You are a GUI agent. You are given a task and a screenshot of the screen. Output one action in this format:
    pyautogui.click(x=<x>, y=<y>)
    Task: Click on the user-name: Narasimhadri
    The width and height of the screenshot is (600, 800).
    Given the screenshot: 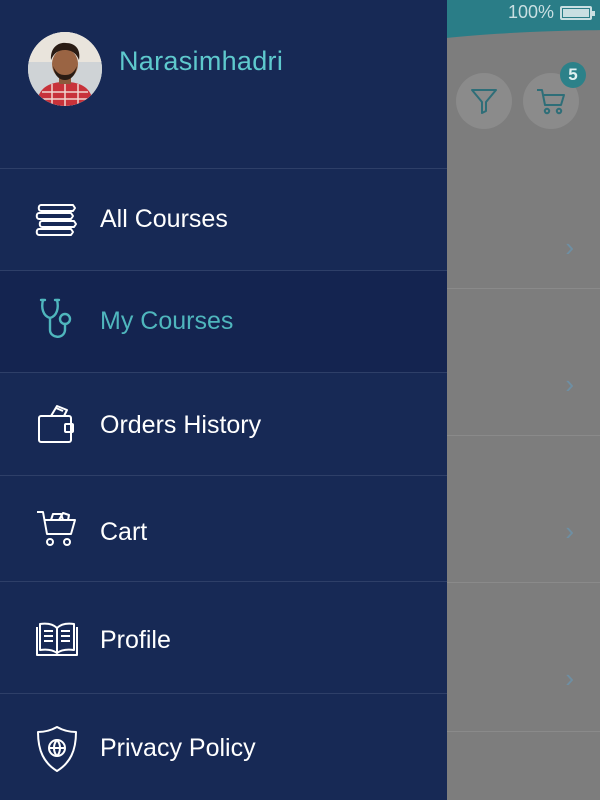 What is the action you would take?
    pyautogui.click(x=201, y=61)
    